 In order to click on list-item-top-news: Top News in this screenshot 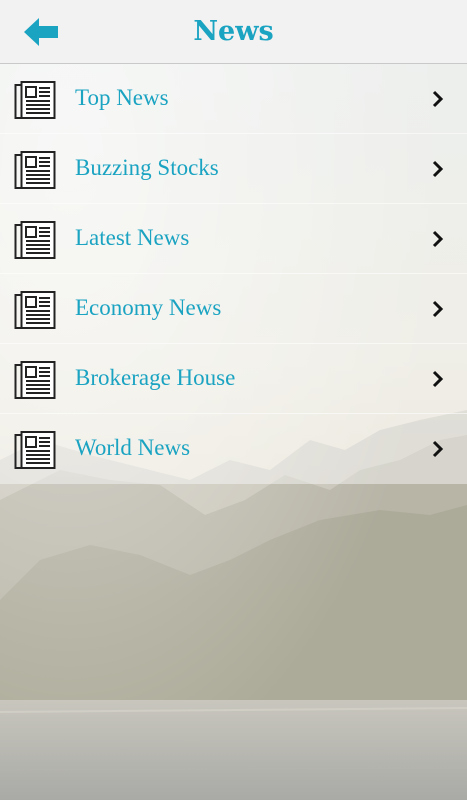, I will do `click(233, 99)`.